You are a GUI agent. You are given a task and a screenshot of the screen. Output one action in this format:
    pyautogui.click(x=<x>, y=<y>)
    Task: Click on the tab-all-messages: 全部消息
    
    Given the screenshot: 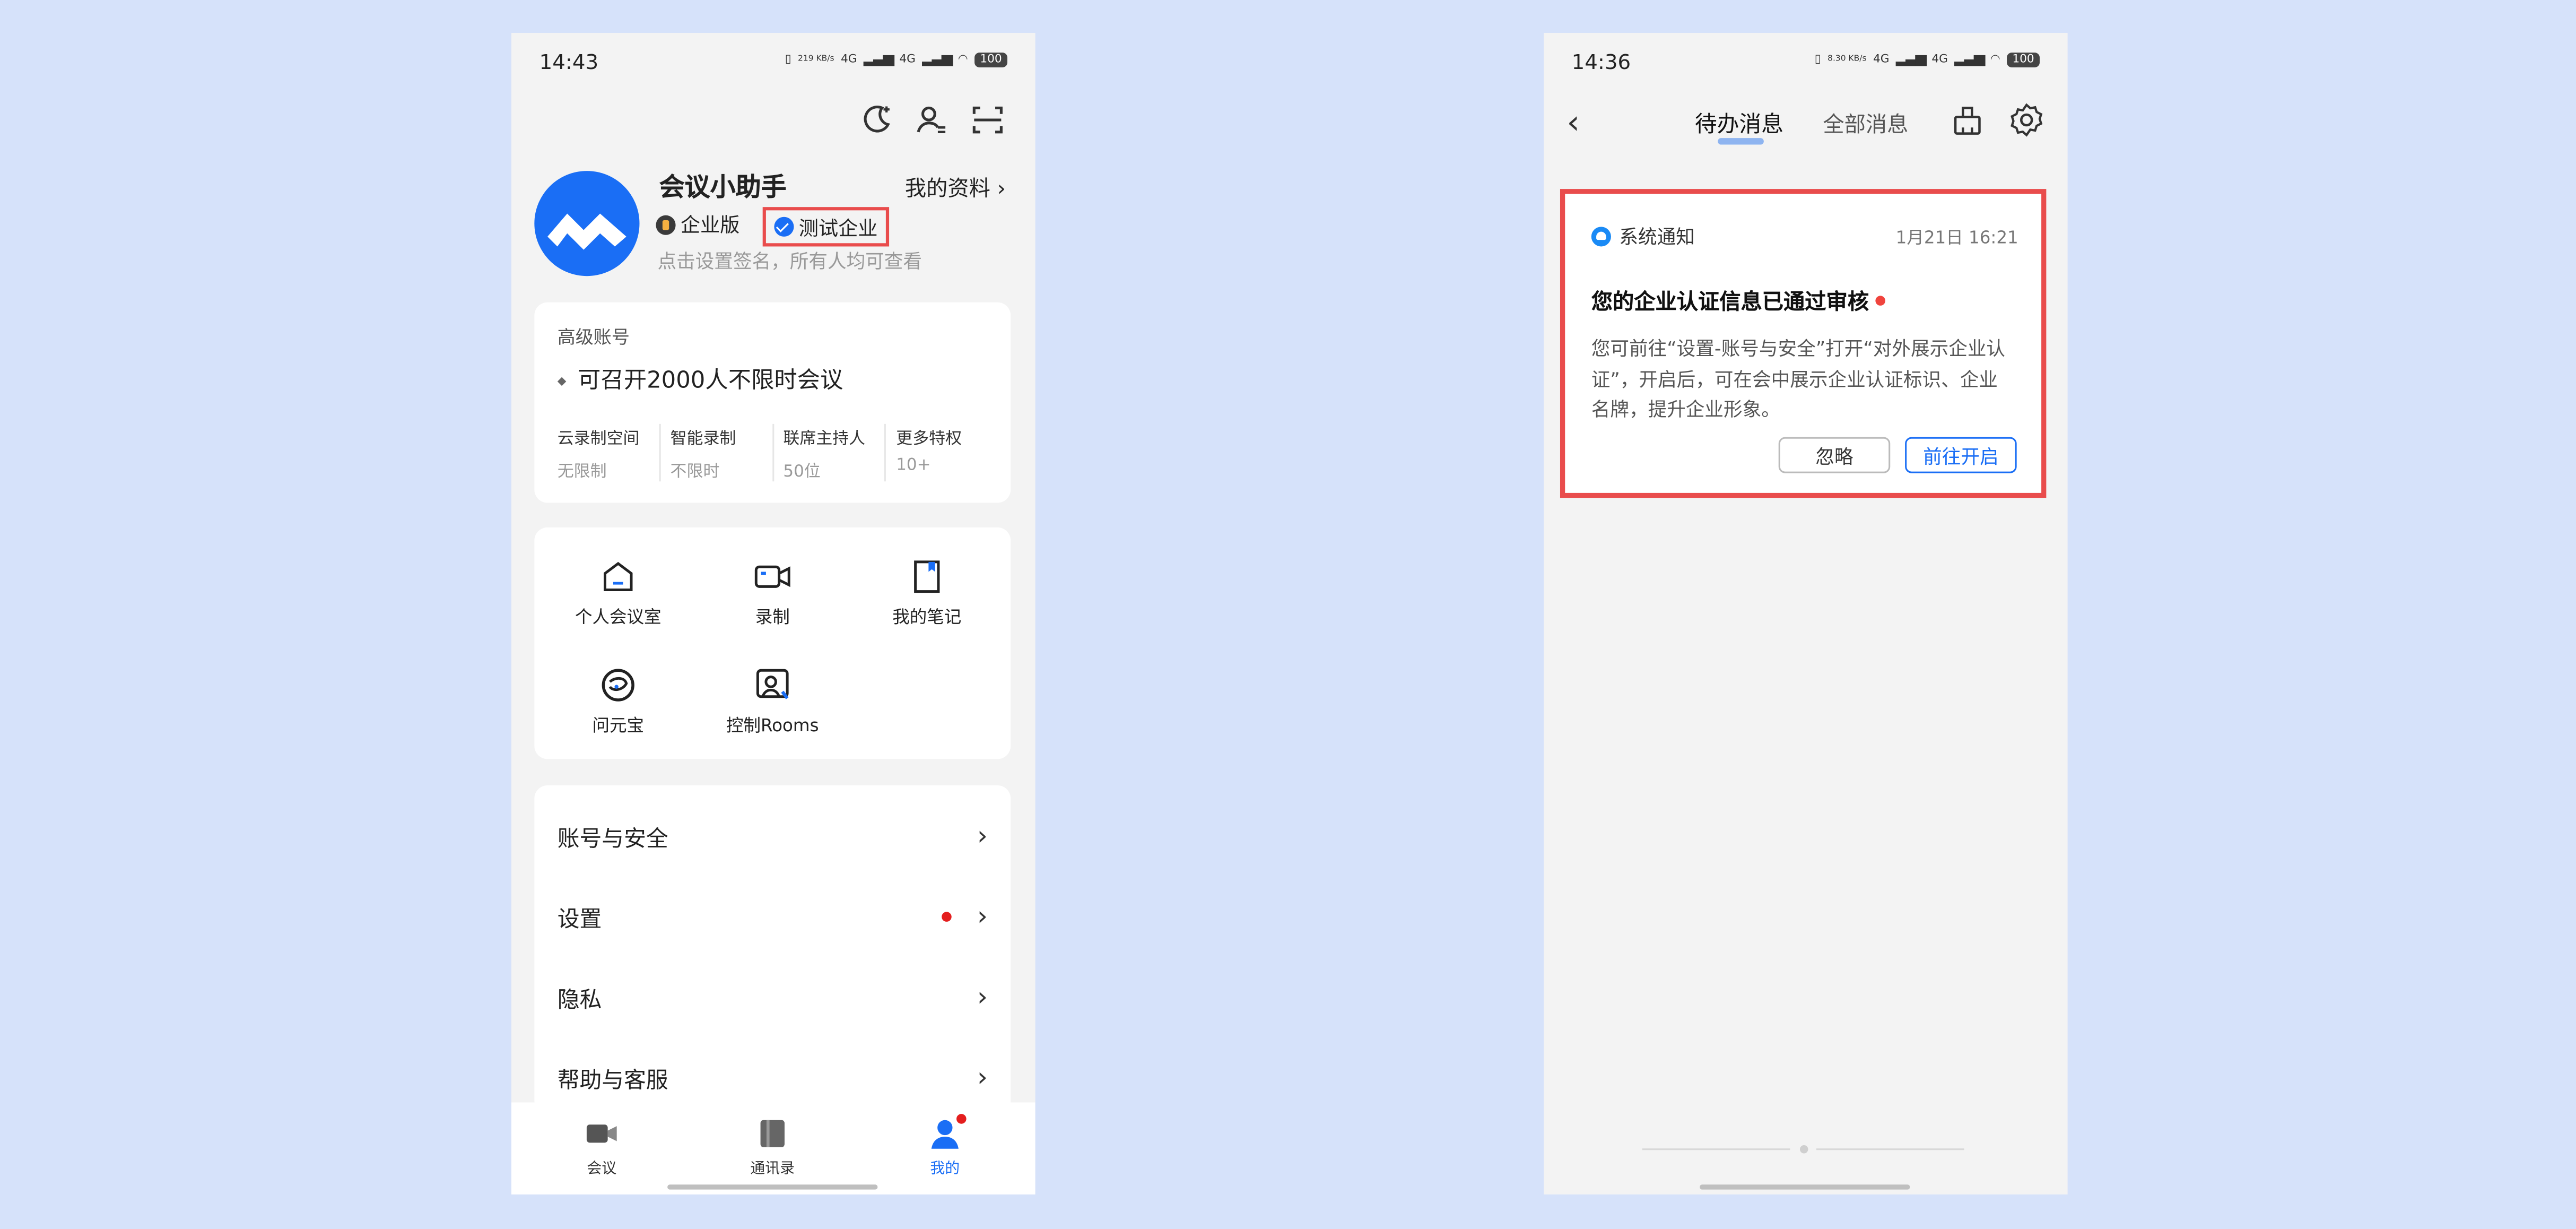 What is the action you would take?
    pyautogui.click(x=1865, y=123)
    